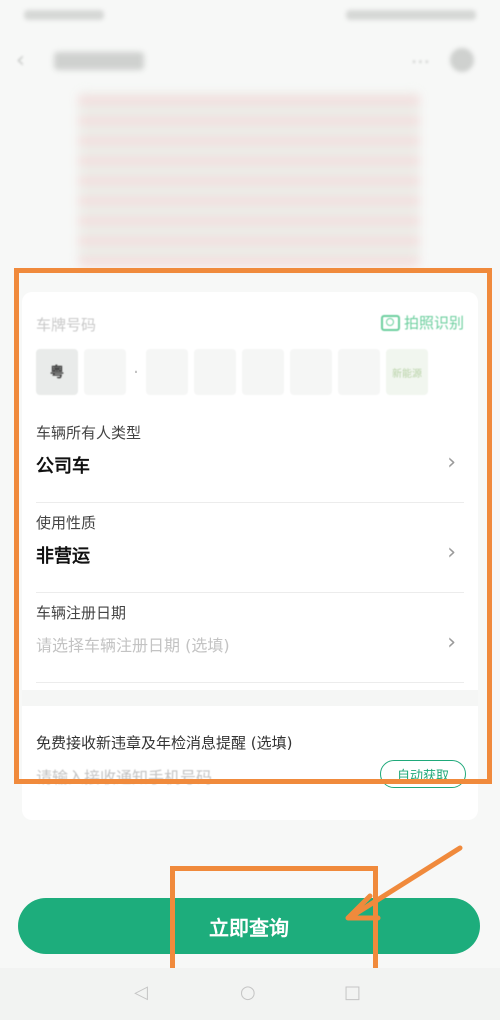 This screenshot has height=1020, width=500. What do you see at coordinates (250, 17) in the screenshot?
I see `status-bar` at bounding box center [250, 17].